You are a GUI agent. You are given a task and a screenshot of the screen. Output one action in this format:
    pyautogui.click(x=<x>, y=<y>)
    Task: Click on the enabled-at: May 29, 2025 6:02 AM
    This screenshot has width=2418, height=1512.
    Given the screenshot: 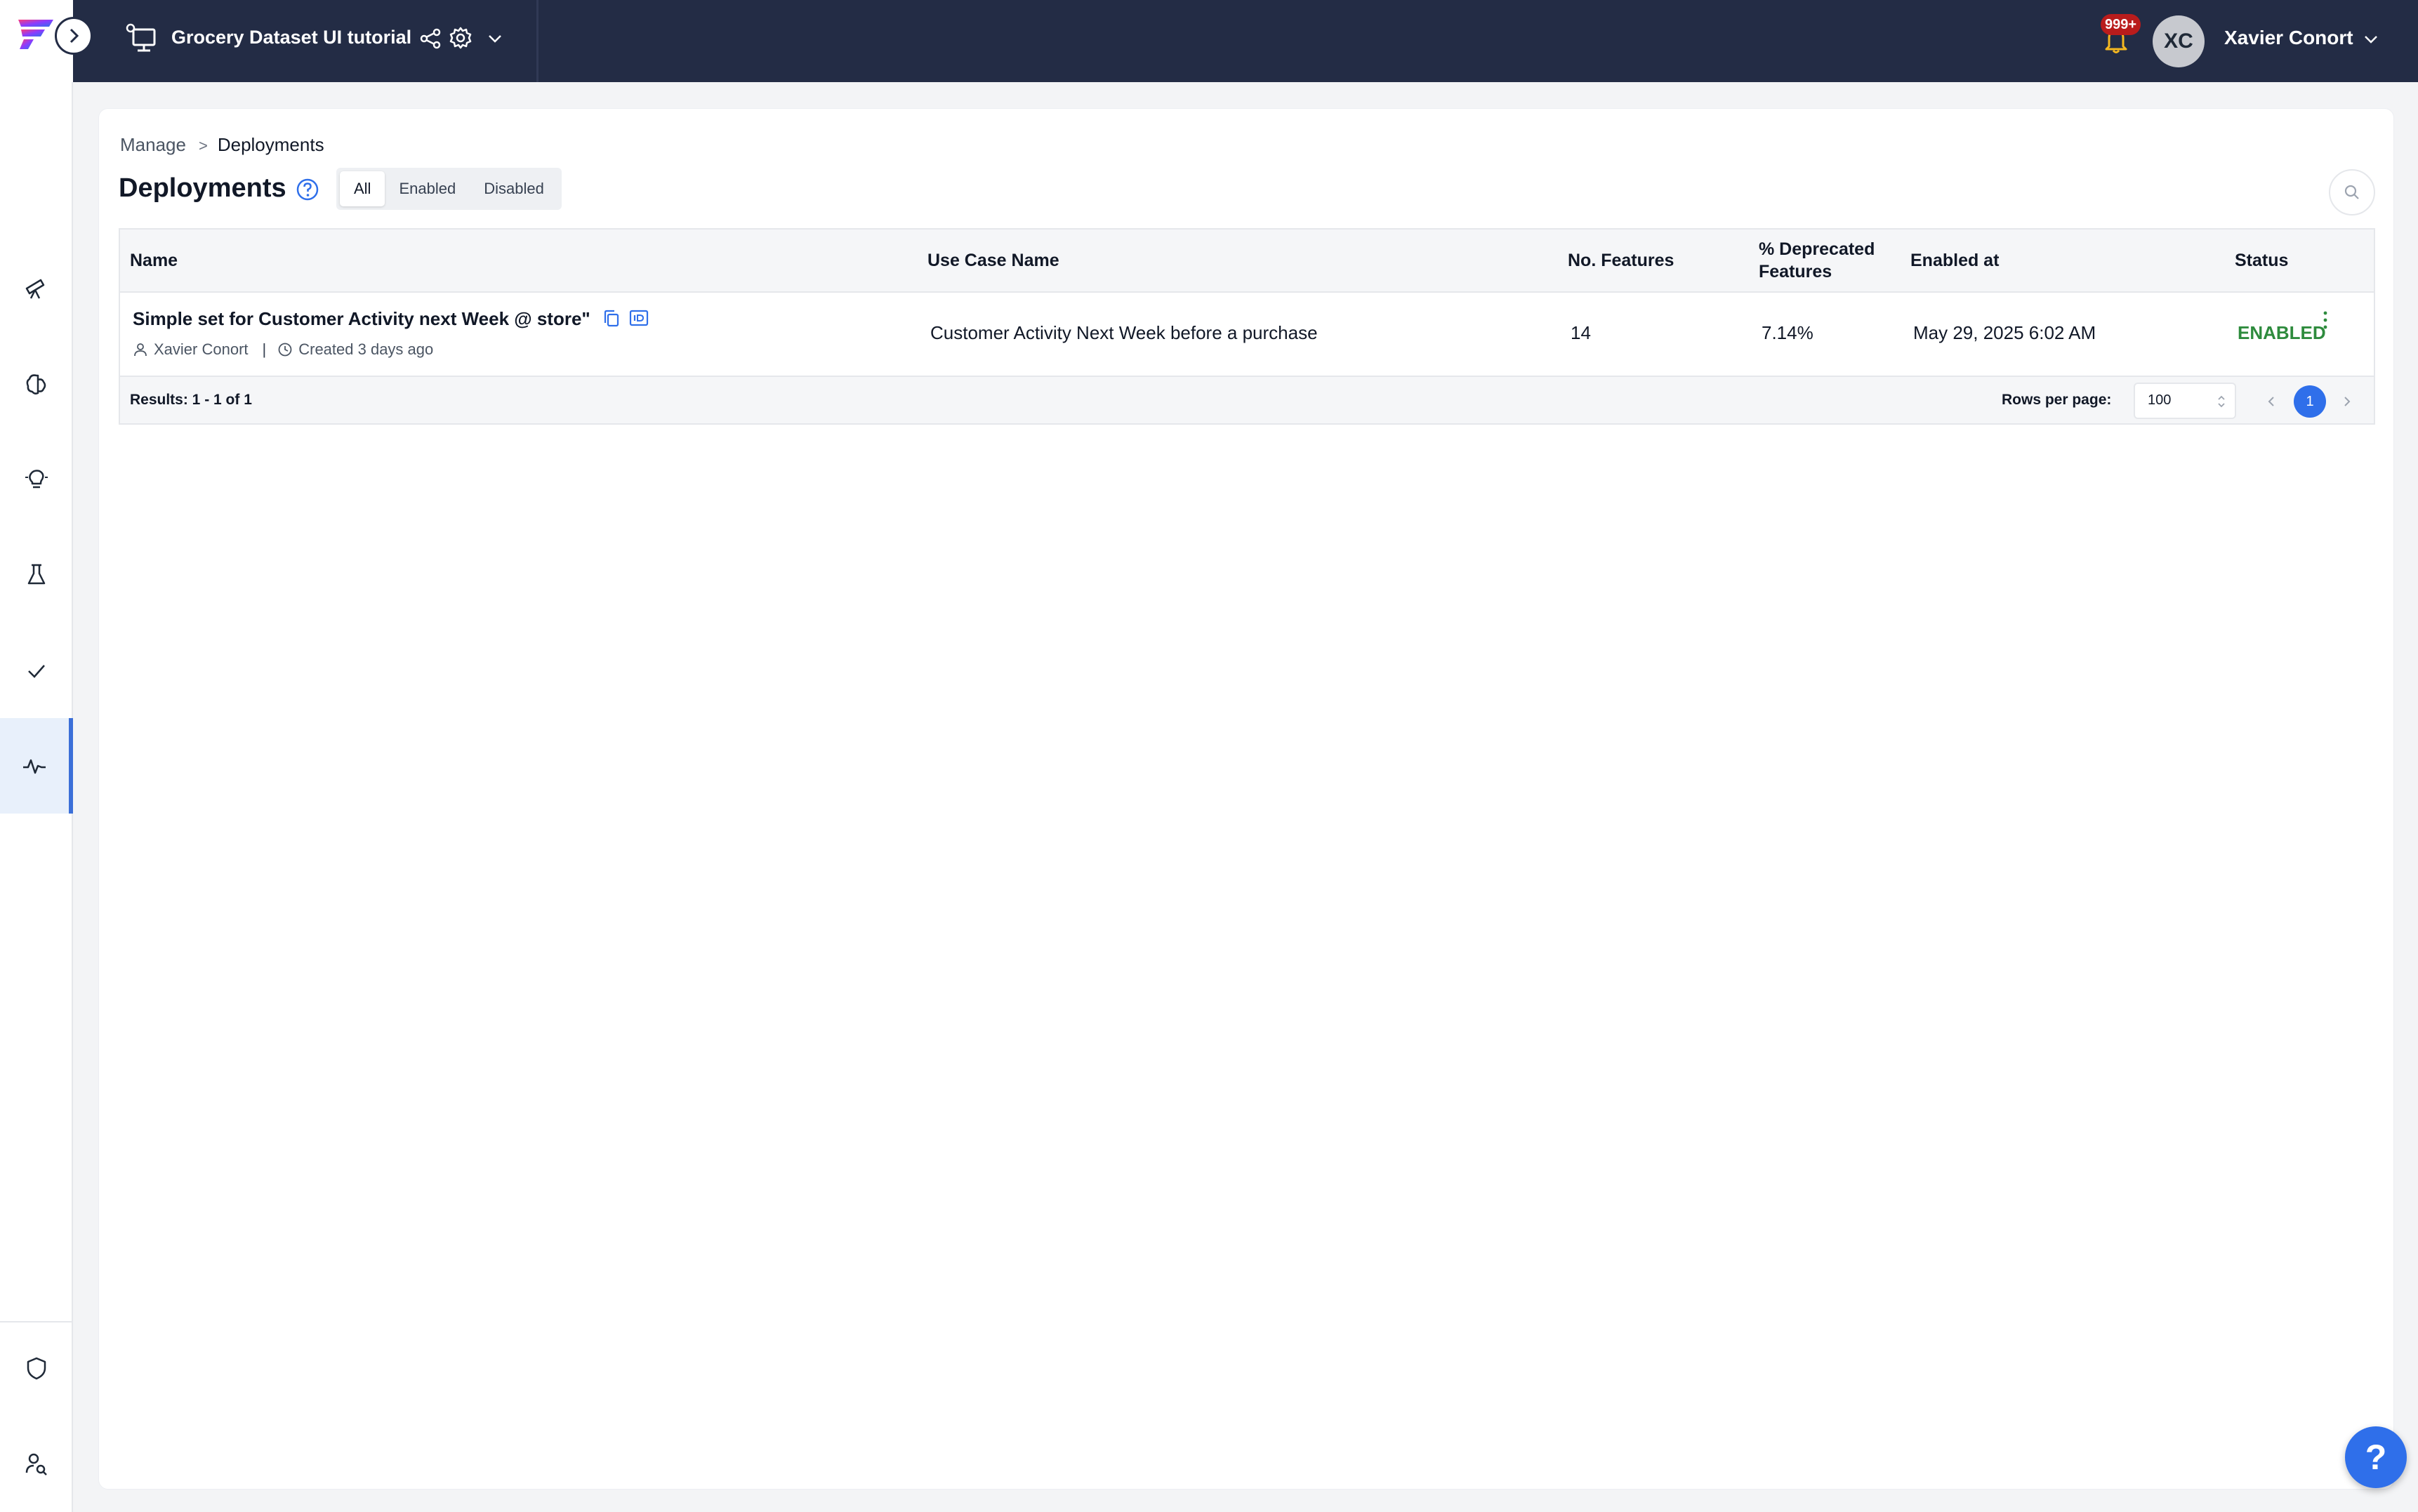 What is the action you would take?
    pyautogui.click(x=2004, y=332)
    